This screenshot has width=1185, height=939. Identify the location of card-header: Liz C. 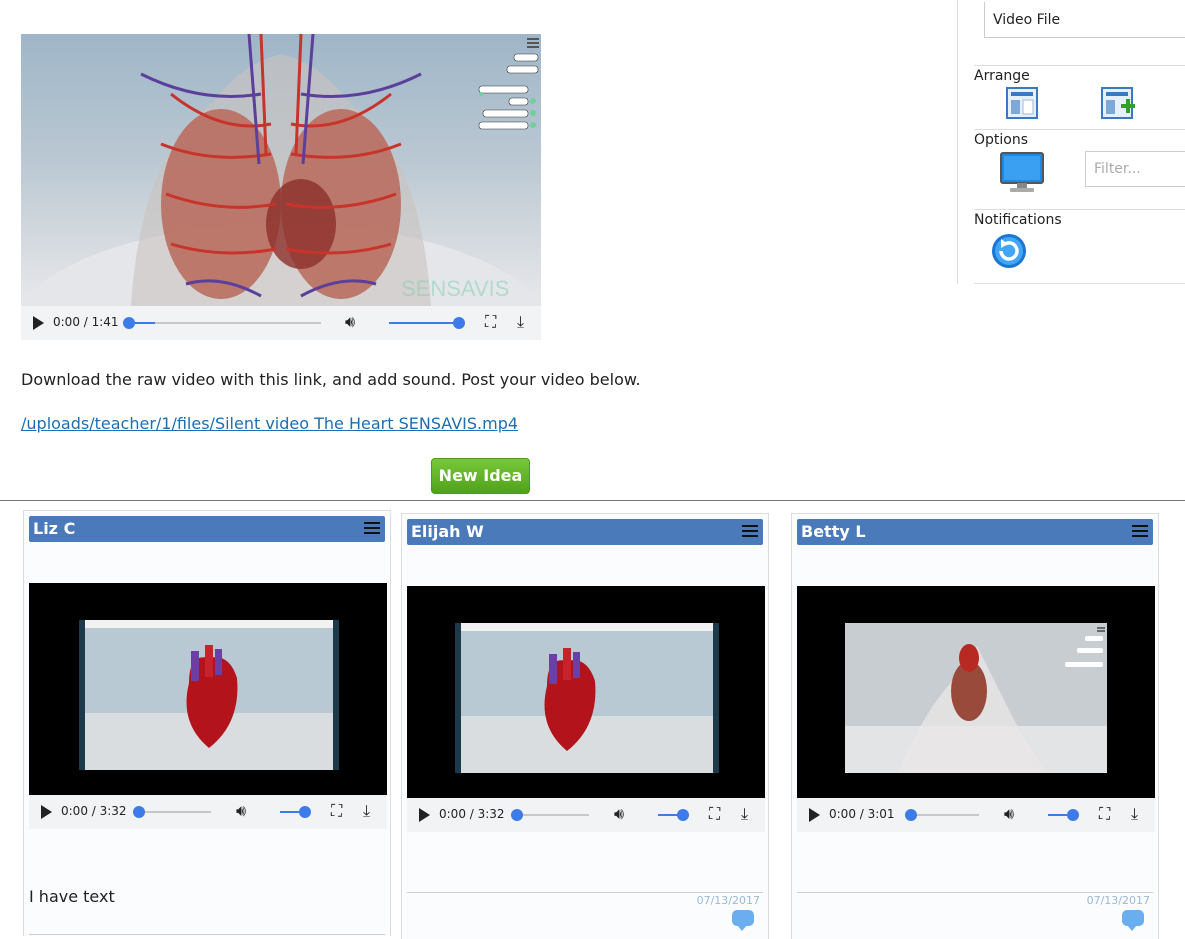
(207, 529).